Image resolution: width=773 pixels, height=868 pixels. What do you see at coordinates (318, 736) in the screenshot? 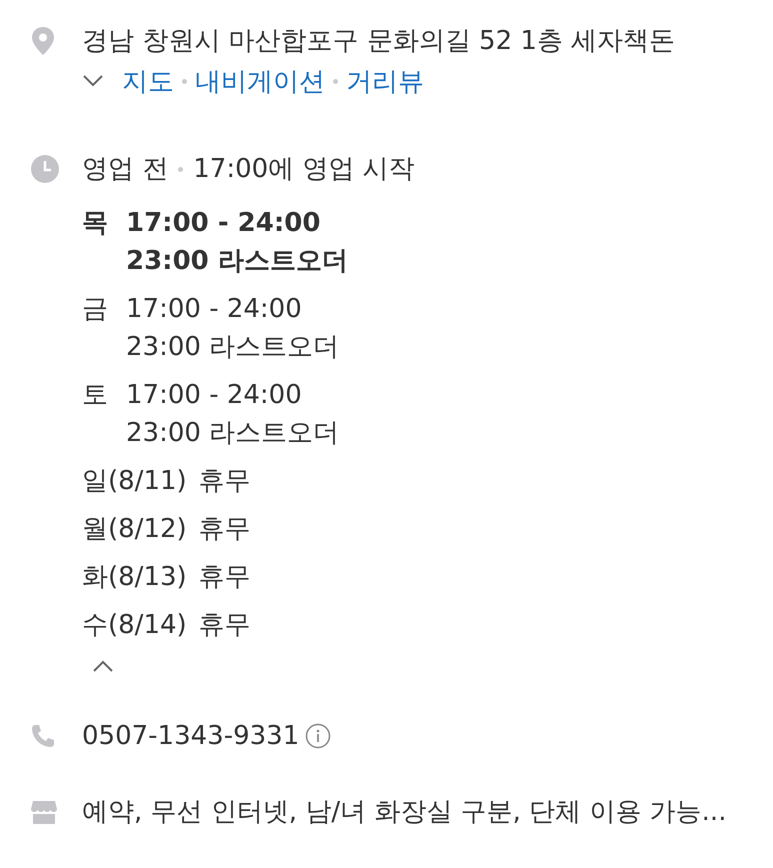
I see `info-icon` at bounding box center [318, 736].